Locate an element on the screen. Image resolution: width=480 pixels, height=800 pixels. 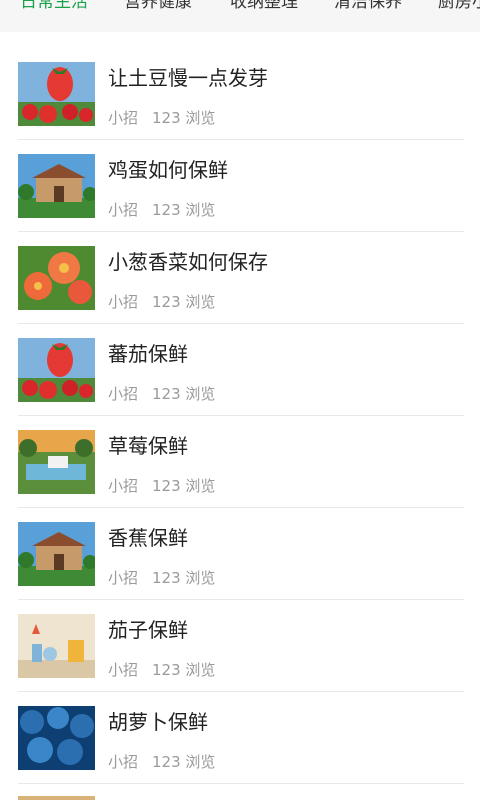
article-title: 鸡蛋如何保鲜 is located at coordinates (168, 170).